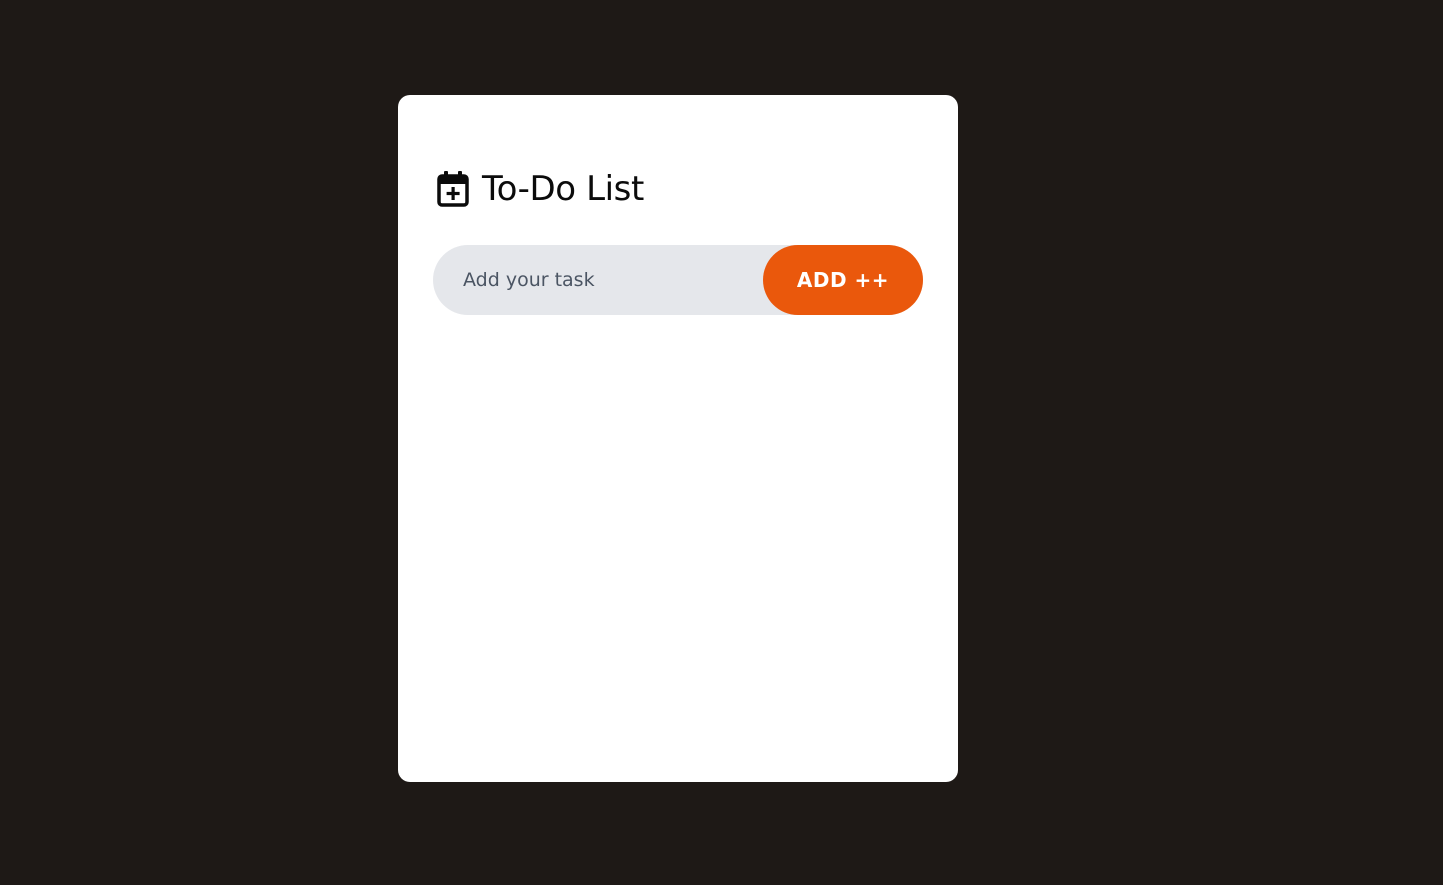 Image resolution: width=1443 pixels, height=885 pixels. I want to click on calendar-plus-icon, so click(453, 189).